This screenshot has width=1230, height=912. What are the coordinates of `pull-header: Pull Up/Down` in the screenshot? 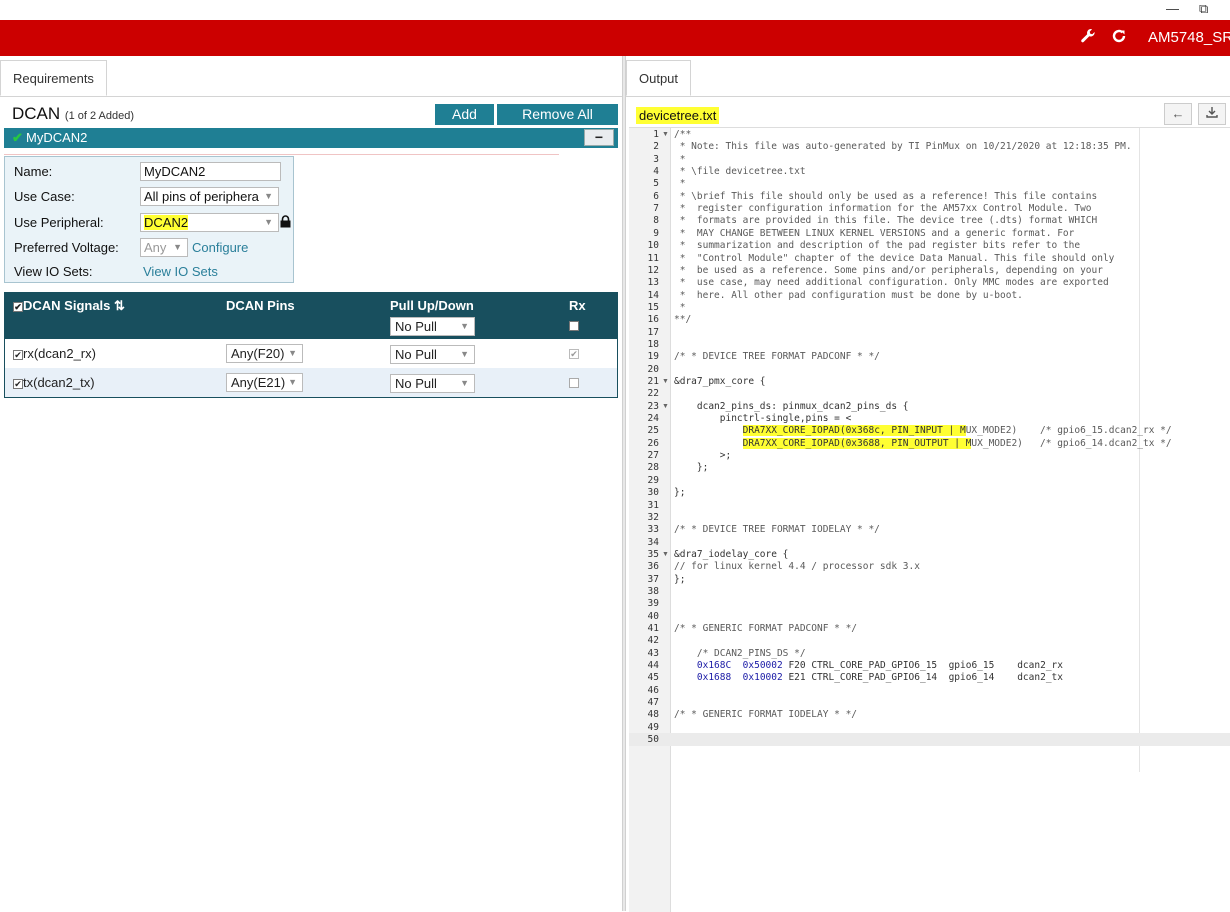 It's located at (432, 305).